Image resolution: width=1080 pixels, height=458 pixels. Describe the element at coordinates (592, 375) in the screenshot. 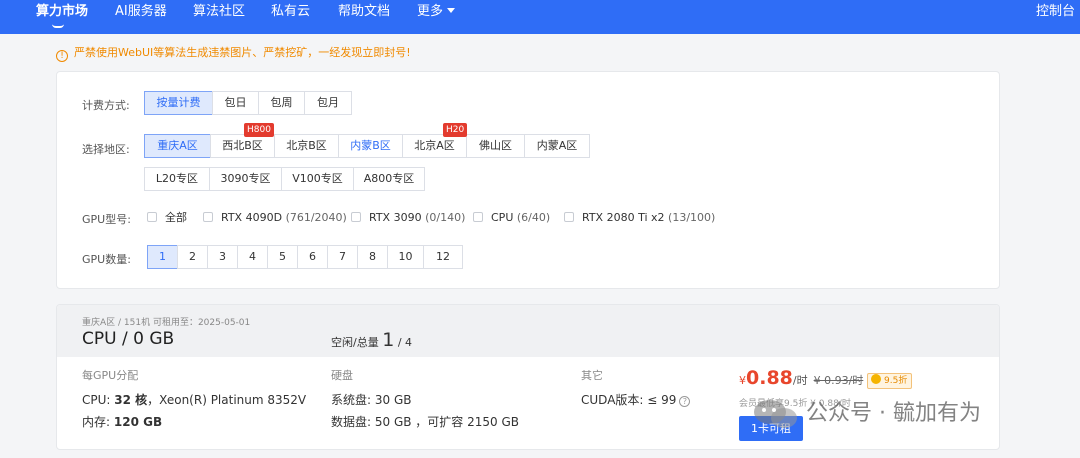

I see `other-heading: 其它` at that location.